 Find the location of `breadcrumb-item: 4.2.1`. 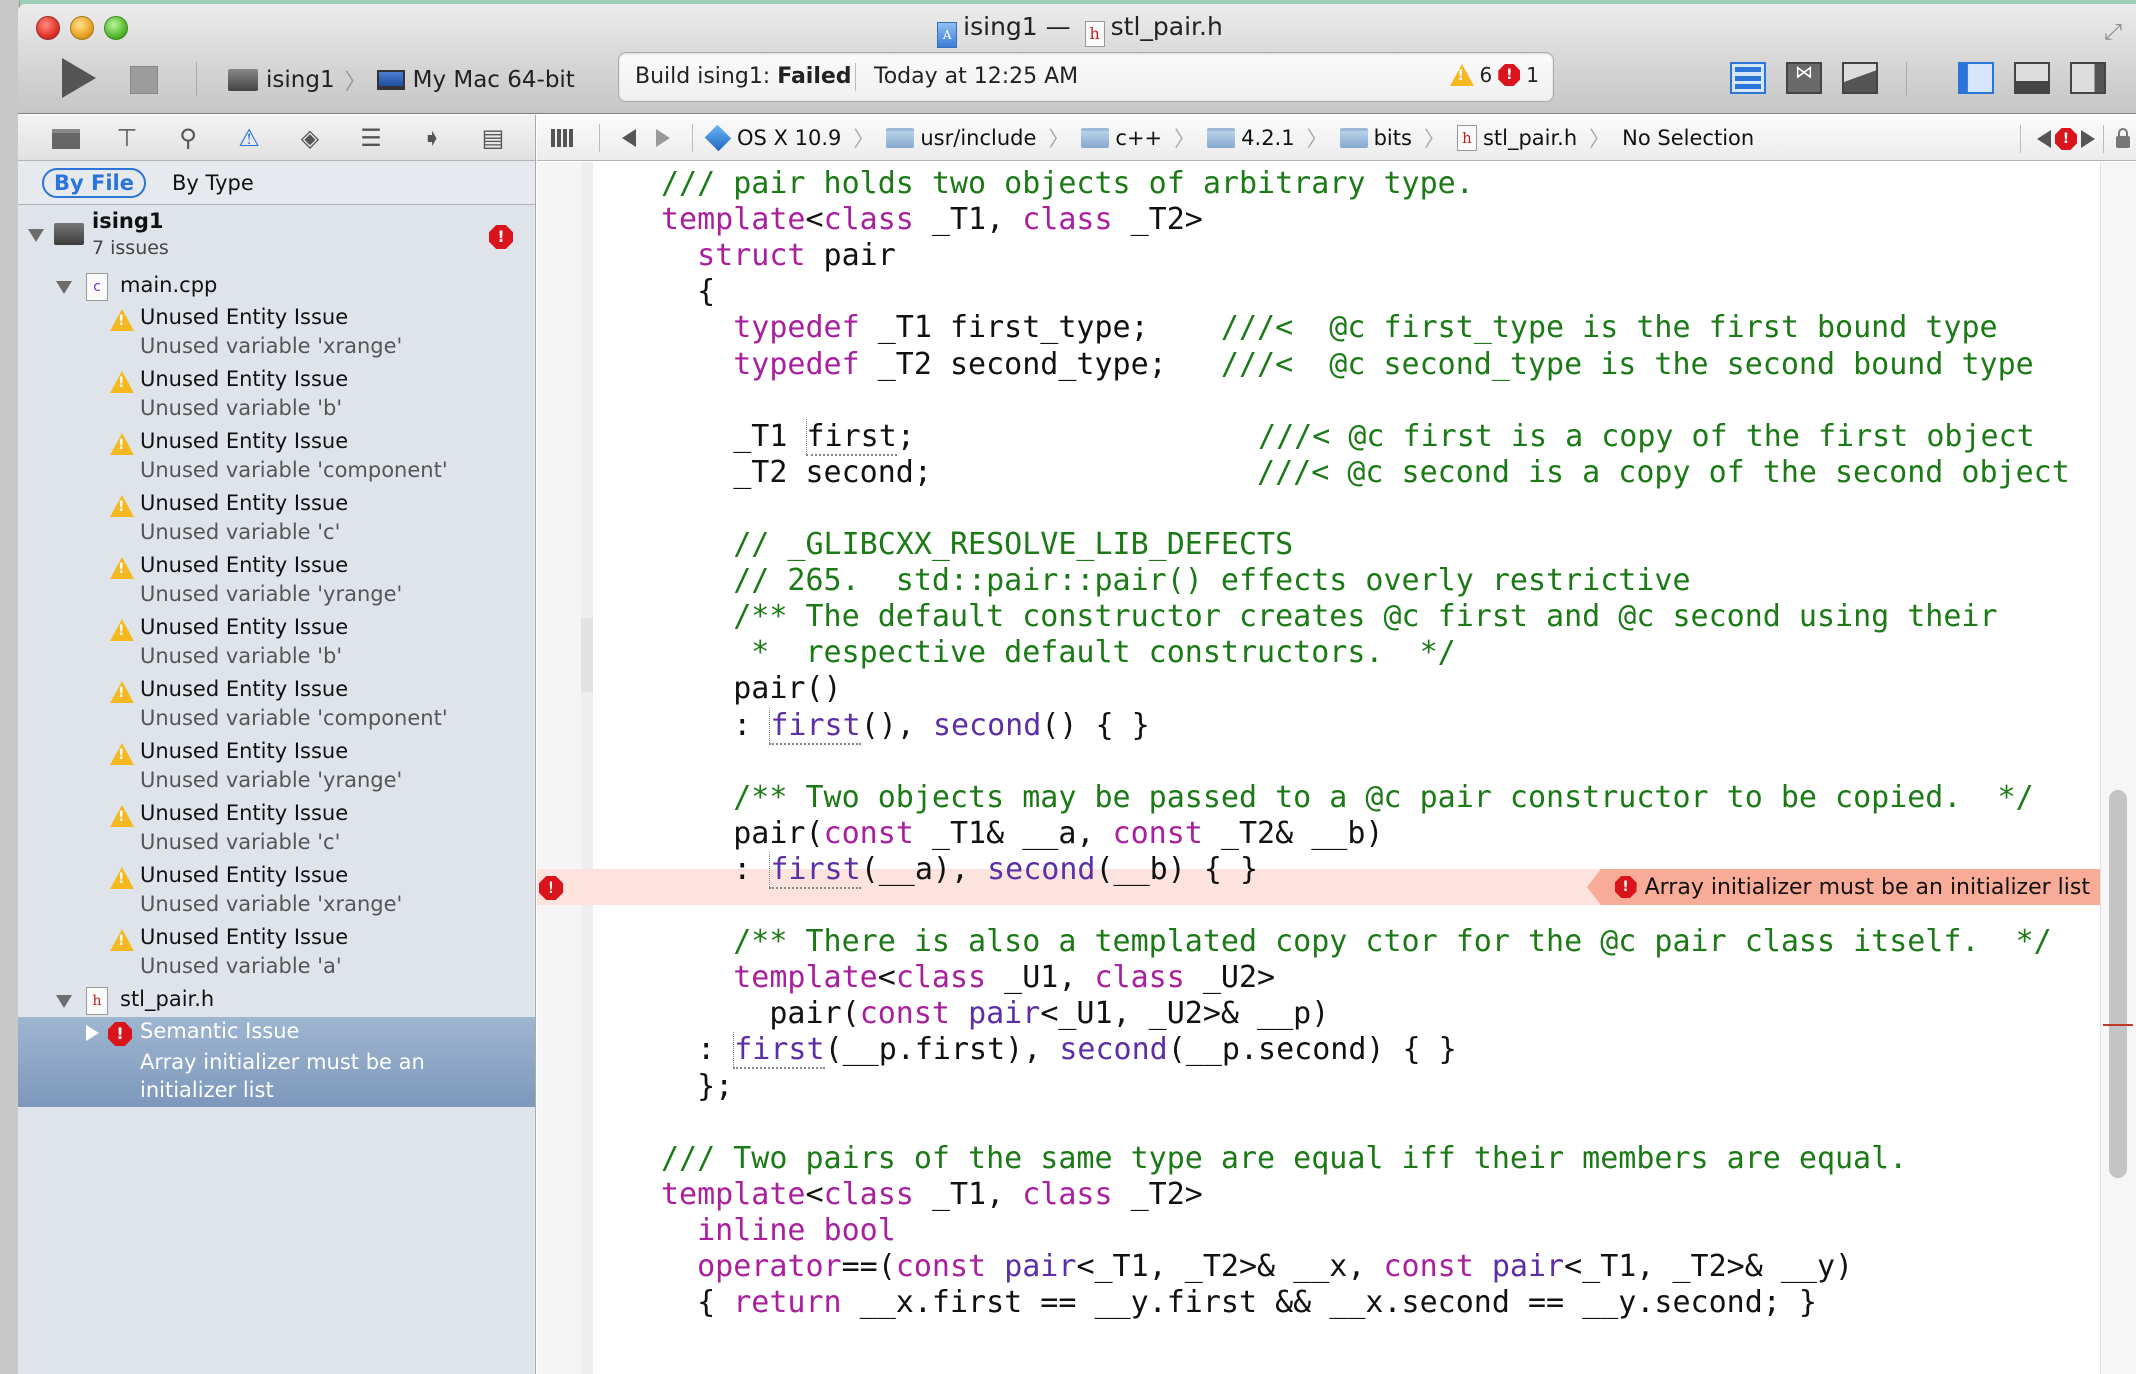

breadcrumb-item: 4.2.1 is located at coordinates (1267, 138).